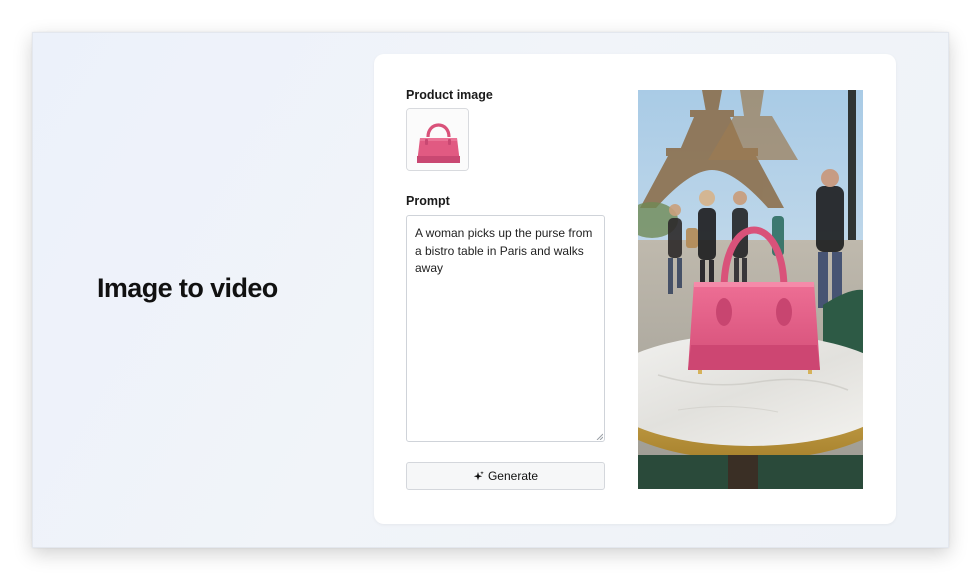  Describe the element at coordinates (513, 476) in the screenshot. I see `generate-button-label: Generate` at that location.